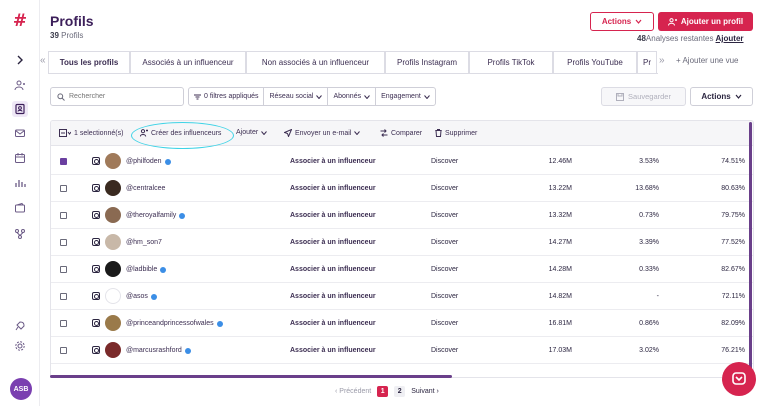 The image size is (766, 406). Describe the element at coordinates (251, 376) in the screenshot. I see `horizontal-scrollbar` at that location.